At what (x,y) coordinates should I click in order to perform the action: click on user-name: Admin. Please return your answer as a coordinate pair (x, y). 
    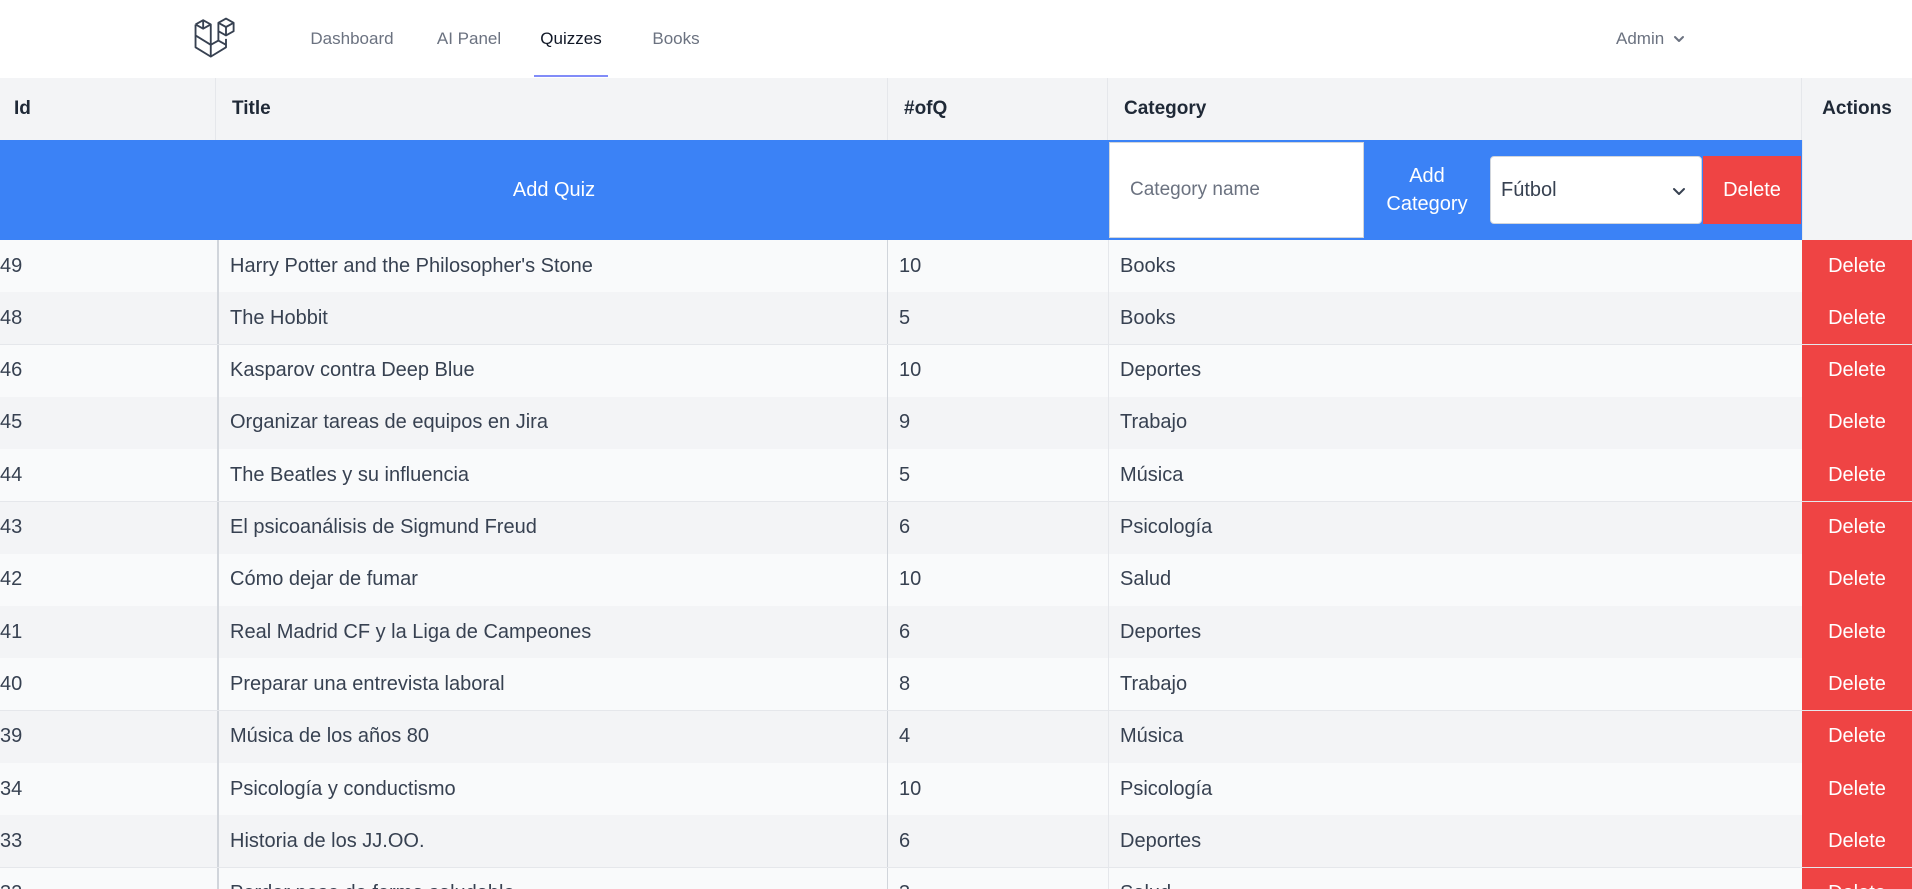
    Looking at the image, I should click on (1640, 38).